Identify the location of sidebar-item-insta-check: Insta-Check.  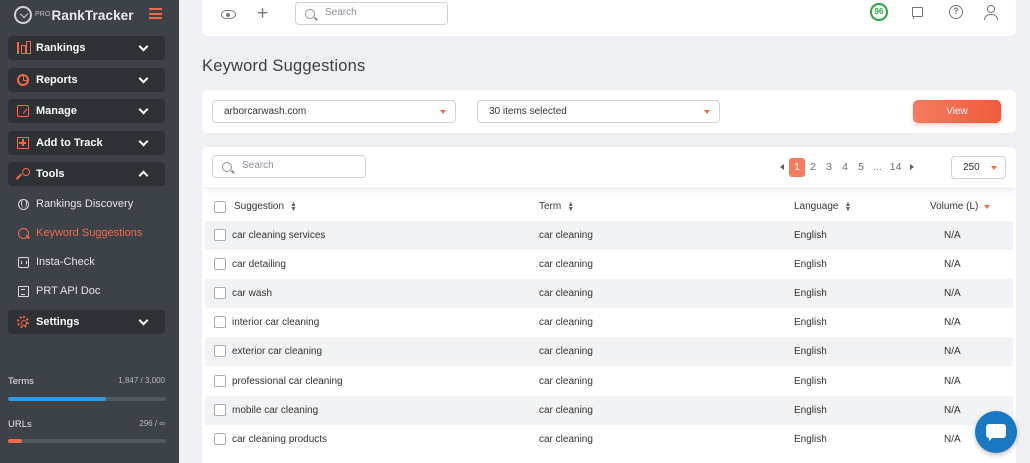
(56, 262).